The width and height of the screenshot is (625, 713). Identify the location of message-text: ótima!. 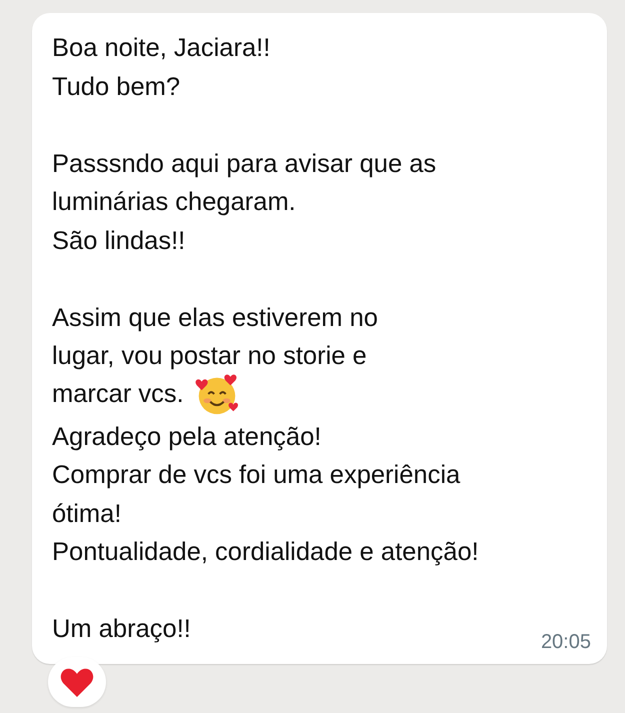
(87, 514).